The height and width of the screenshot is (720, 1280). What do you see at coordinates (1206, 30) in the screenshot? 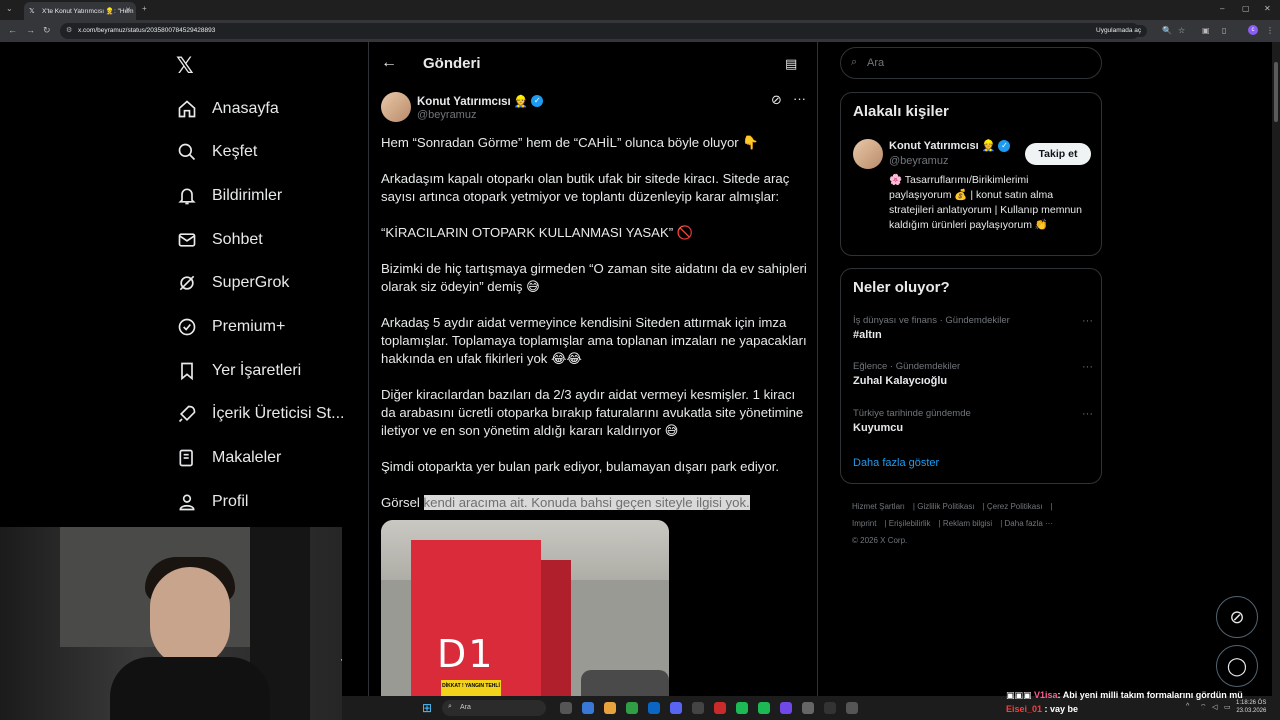
I see `extensions-icon: ▣` at bounding box center [1206, 30].